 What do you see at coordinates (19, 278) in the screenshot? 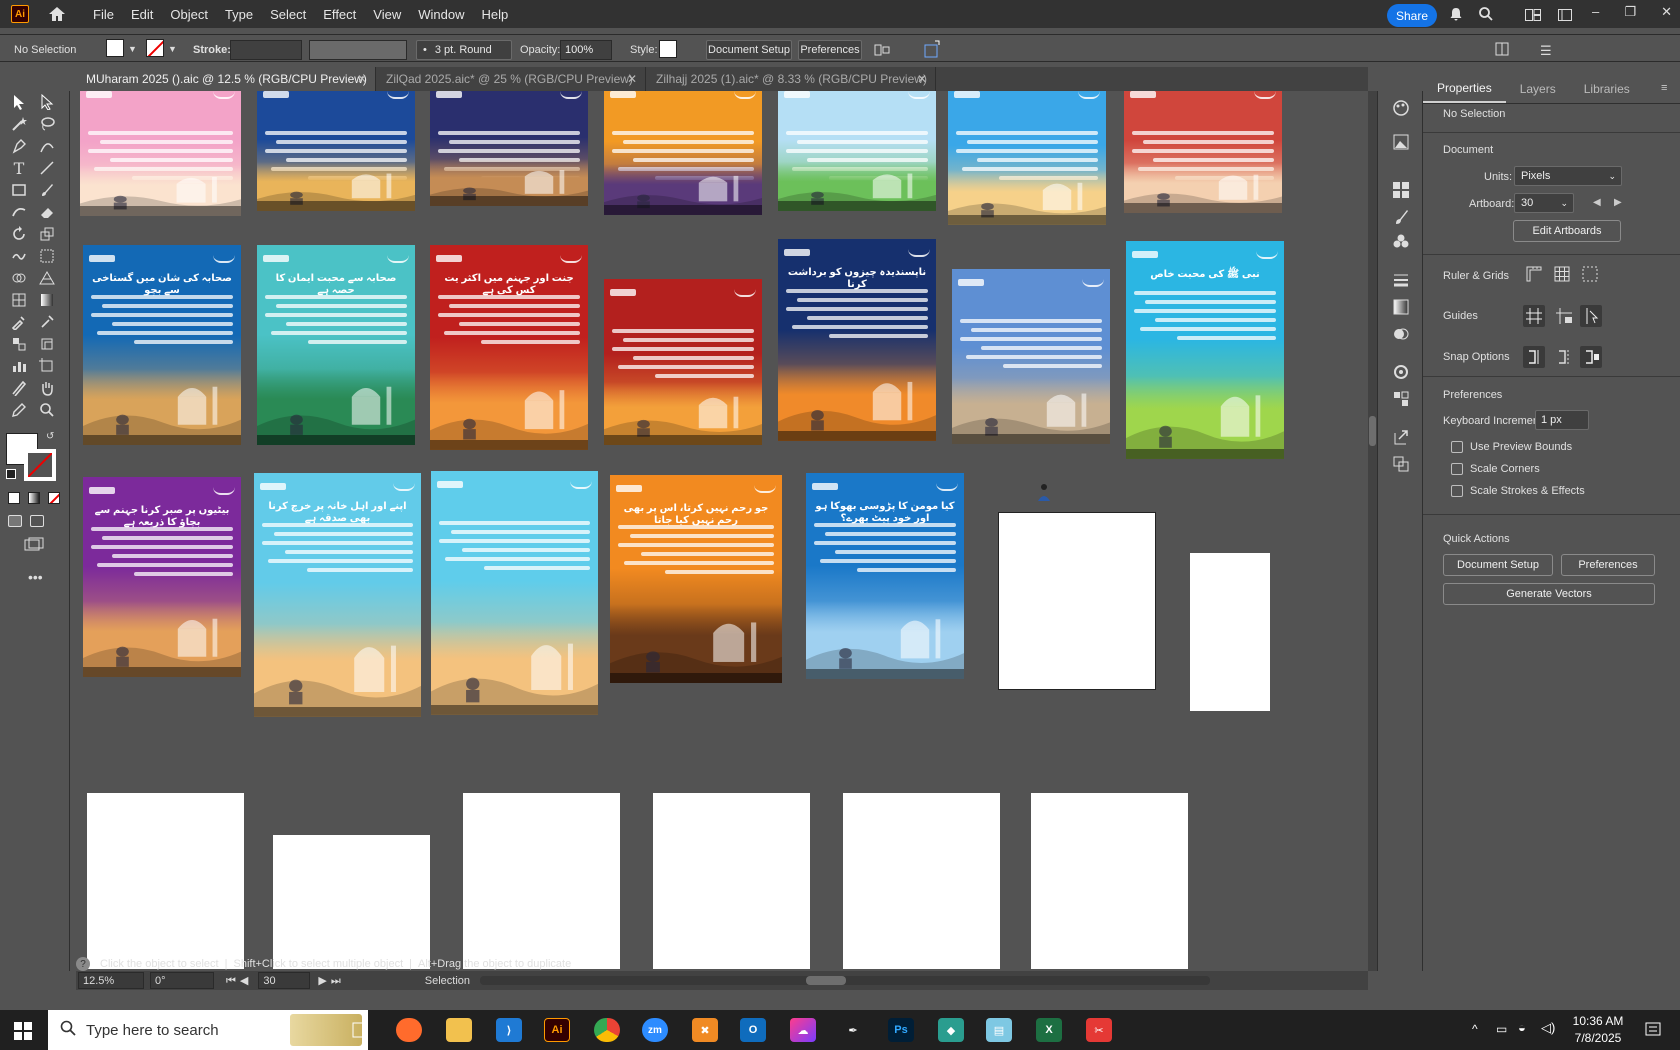
I see `shape-builder-icon` at bounding box center [19, 278].